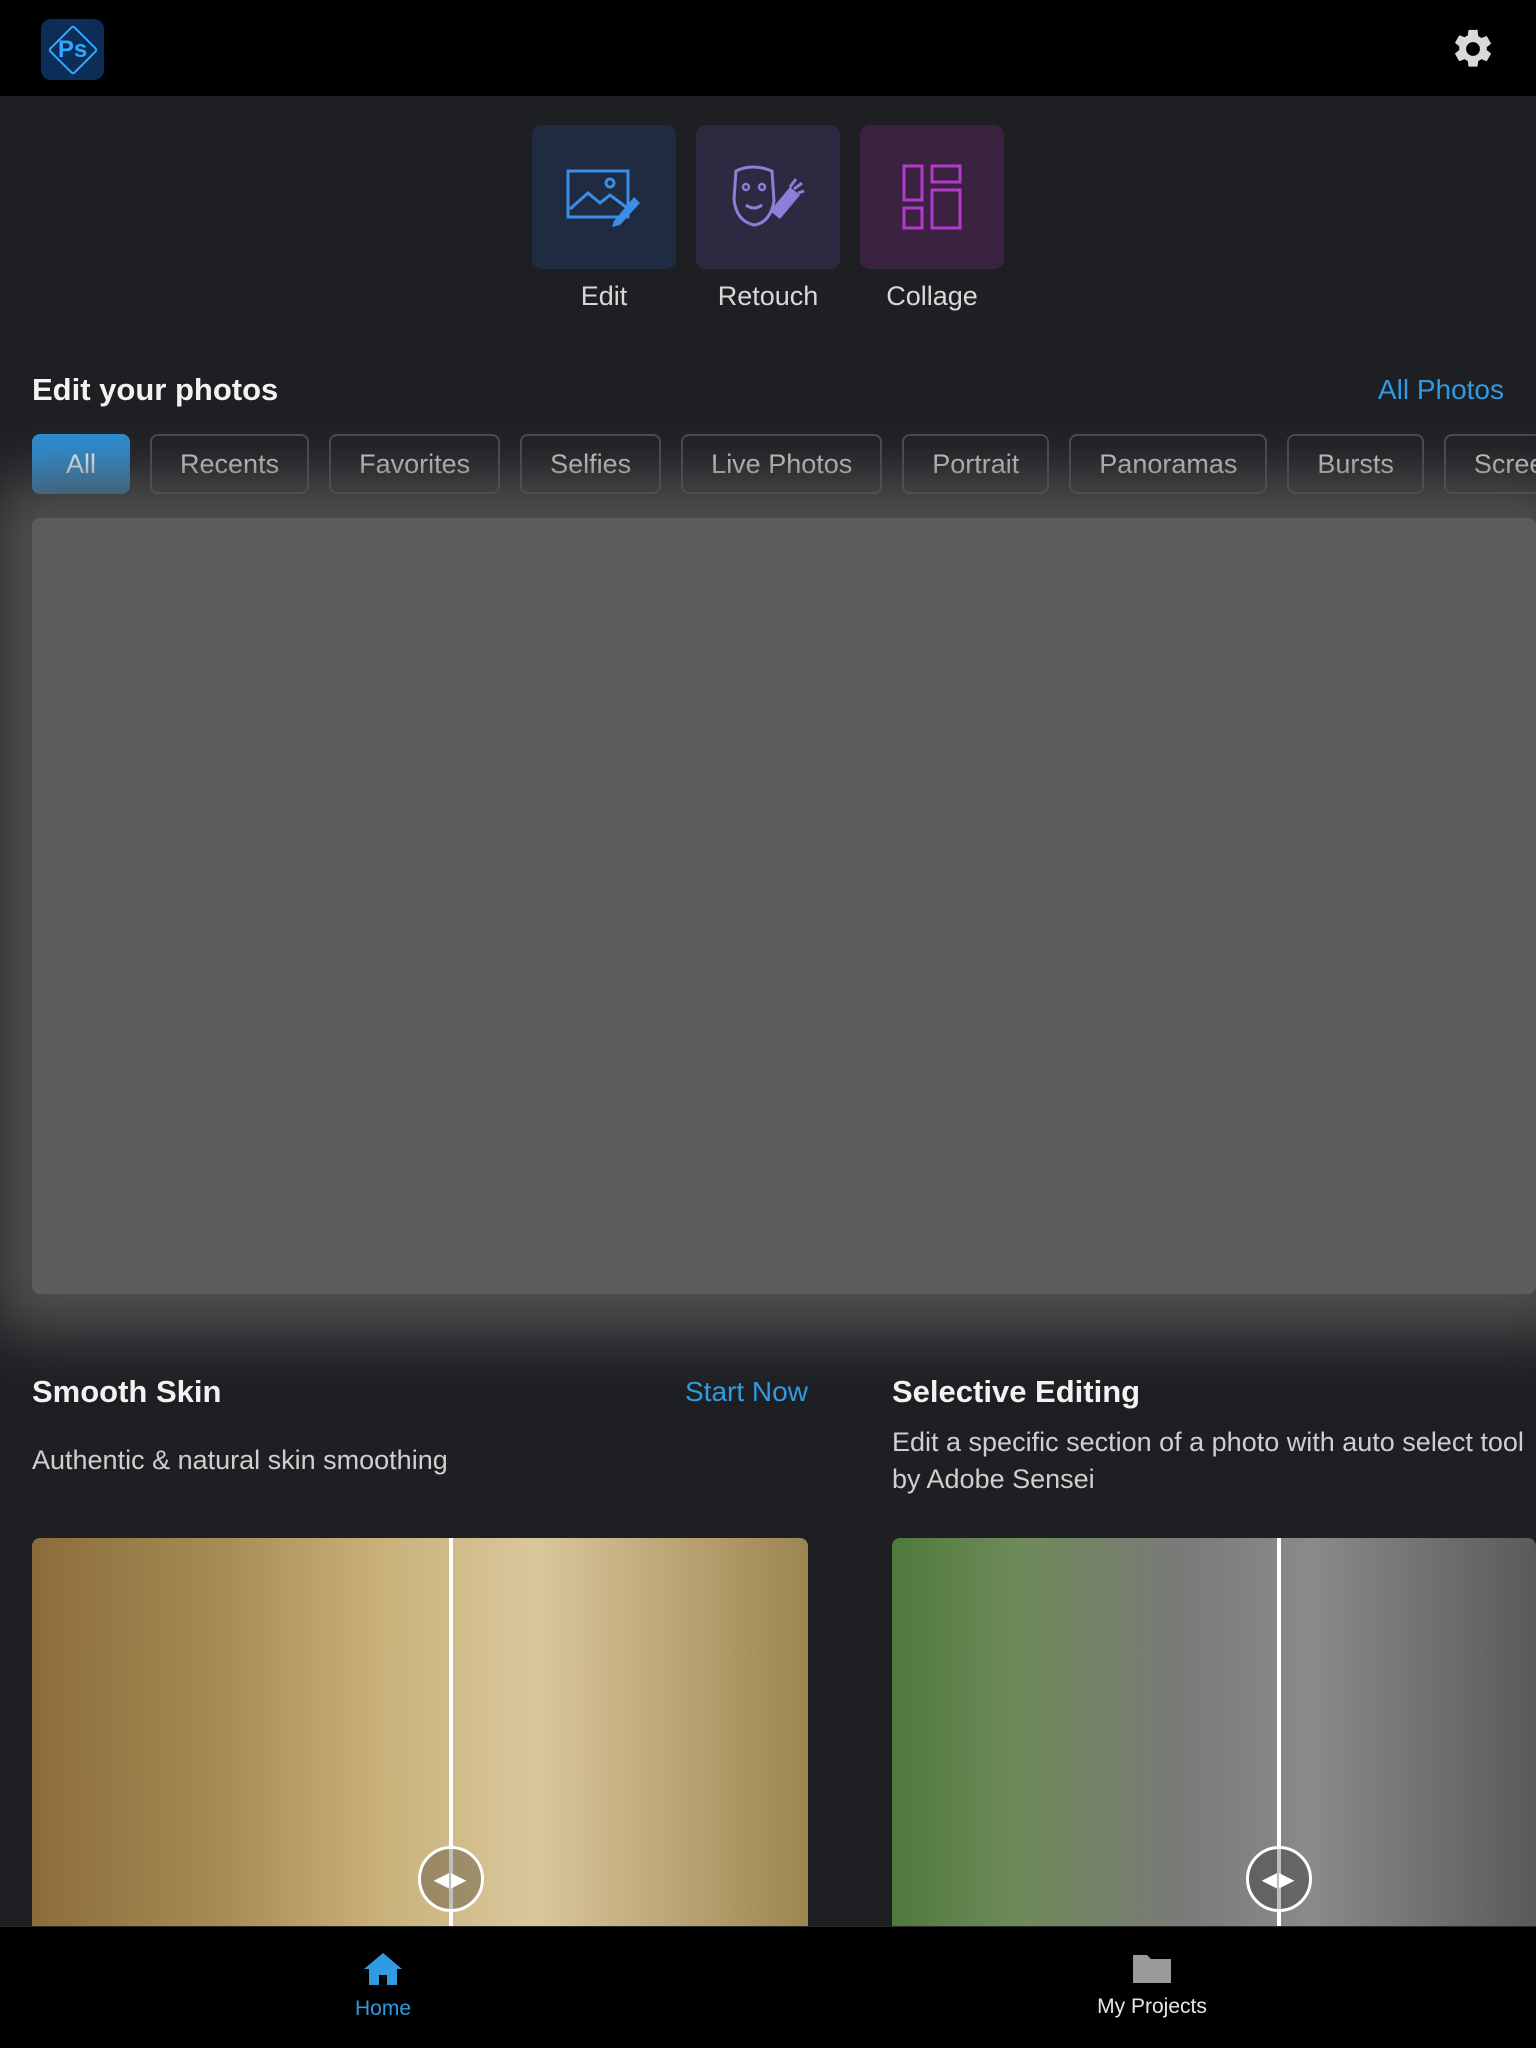  What do you see at coordinates (932, 296) in the screenshot?
I see `tool-label: Collage` at bounding box center [932, 296].